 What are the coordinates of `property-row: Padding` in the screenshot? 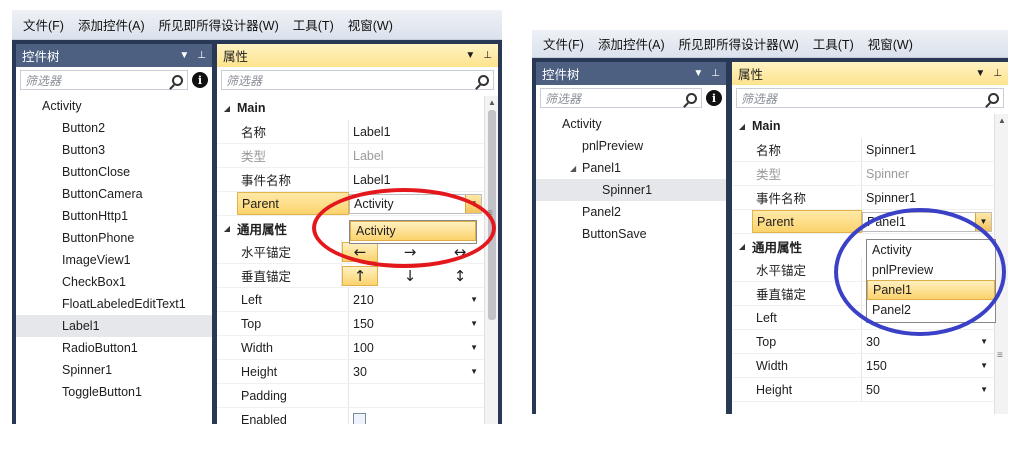 It's located at (350, 396).